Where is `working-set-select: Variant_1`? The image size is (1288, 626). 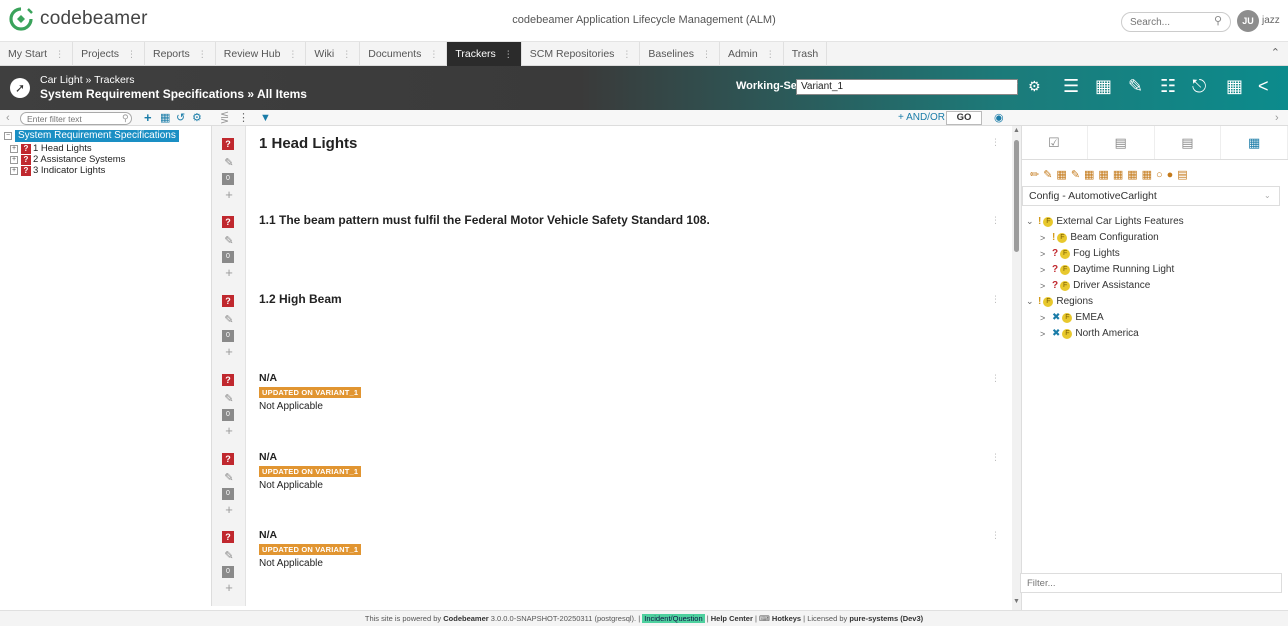
working-set-select: Variant_1 is located at coordinates (907, 87).